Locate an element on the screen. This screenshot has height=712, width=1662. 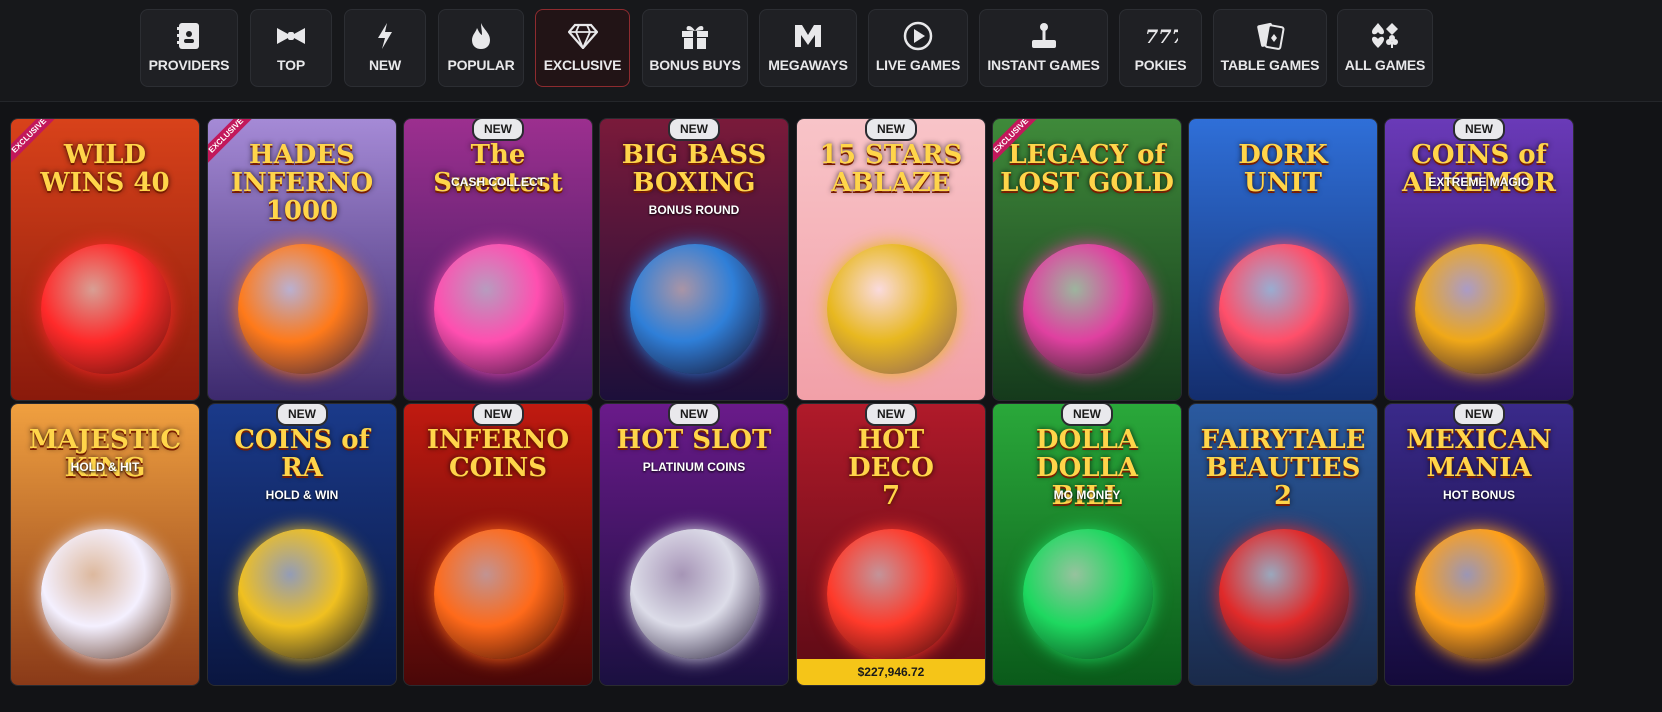
category-label: NEW is located at coordinates (385, 65).